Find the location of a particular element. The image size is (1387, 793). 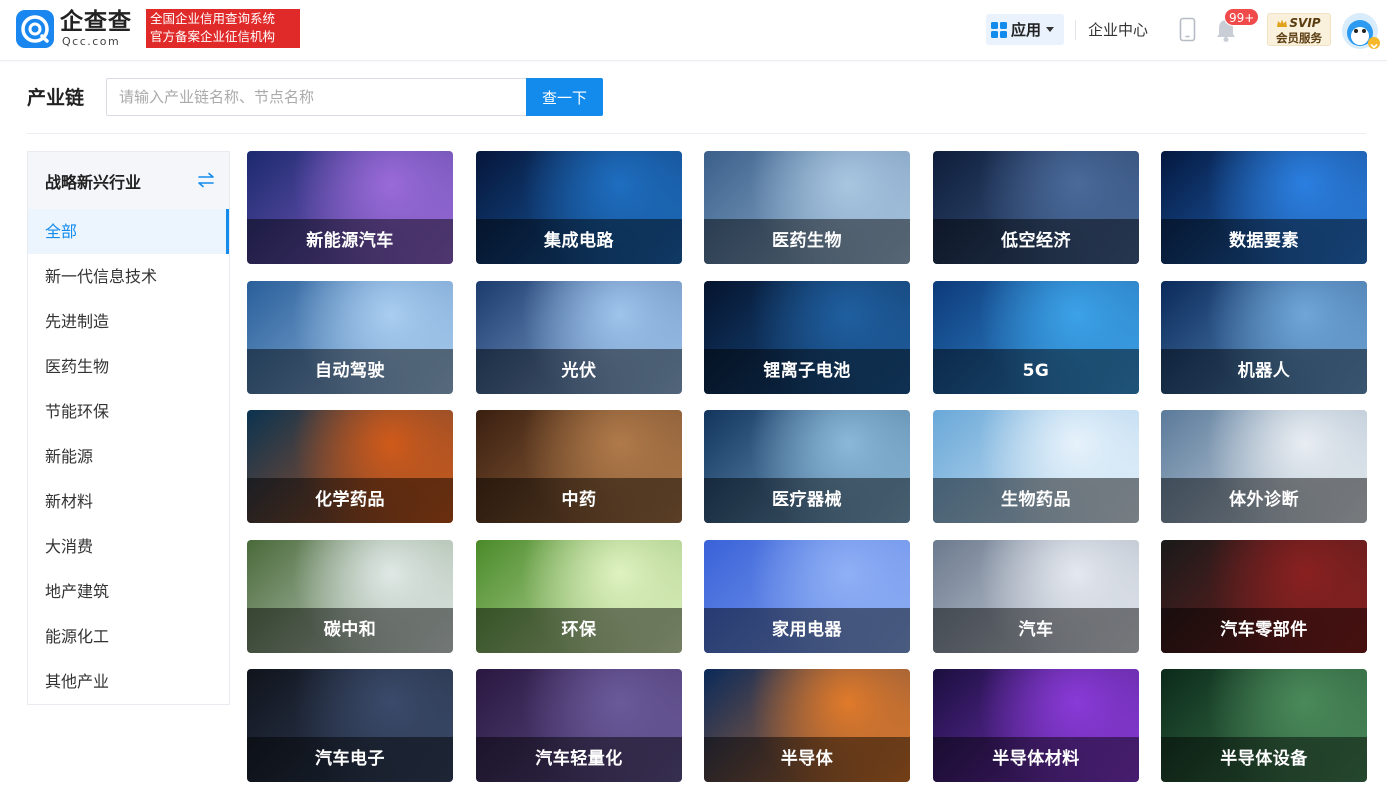

card-label: 体外诊断 is located at coordinates (1264, 500).